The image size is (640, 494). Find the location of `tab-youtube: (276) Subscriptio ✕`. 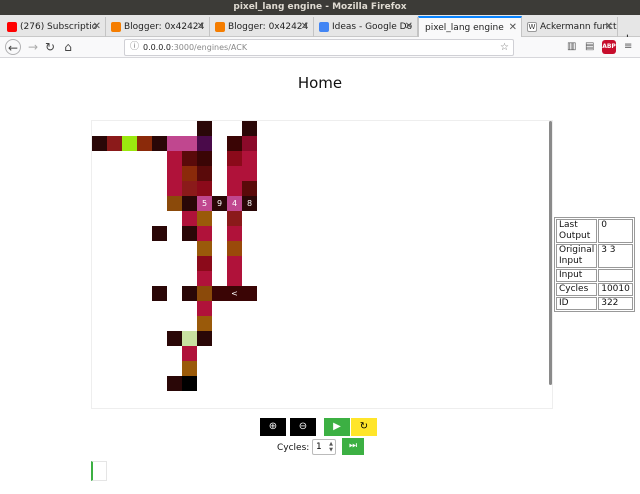

tab-youtube: (276) Subscriptio ✕ is located at coordinates (54, 27).